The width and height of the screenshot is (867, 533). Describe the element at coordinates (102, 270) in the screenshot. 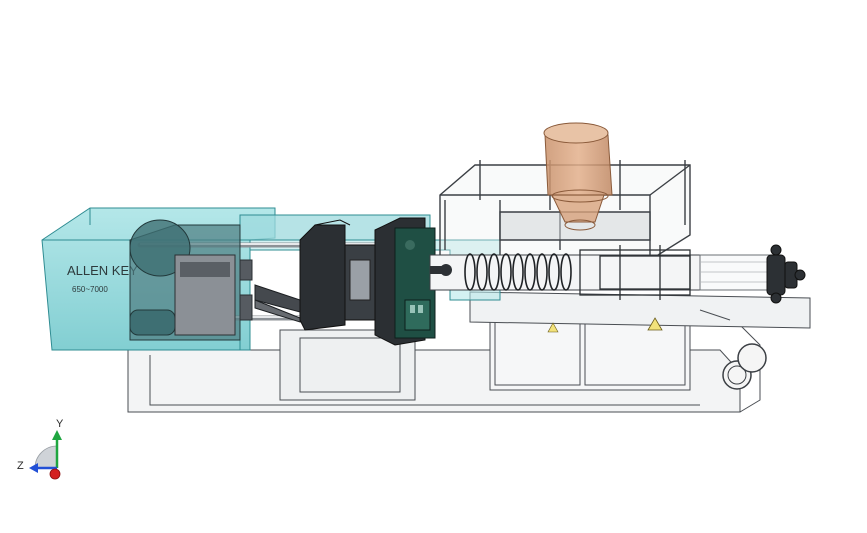

I see `model-label-title: ALLEN KEY` at that location.